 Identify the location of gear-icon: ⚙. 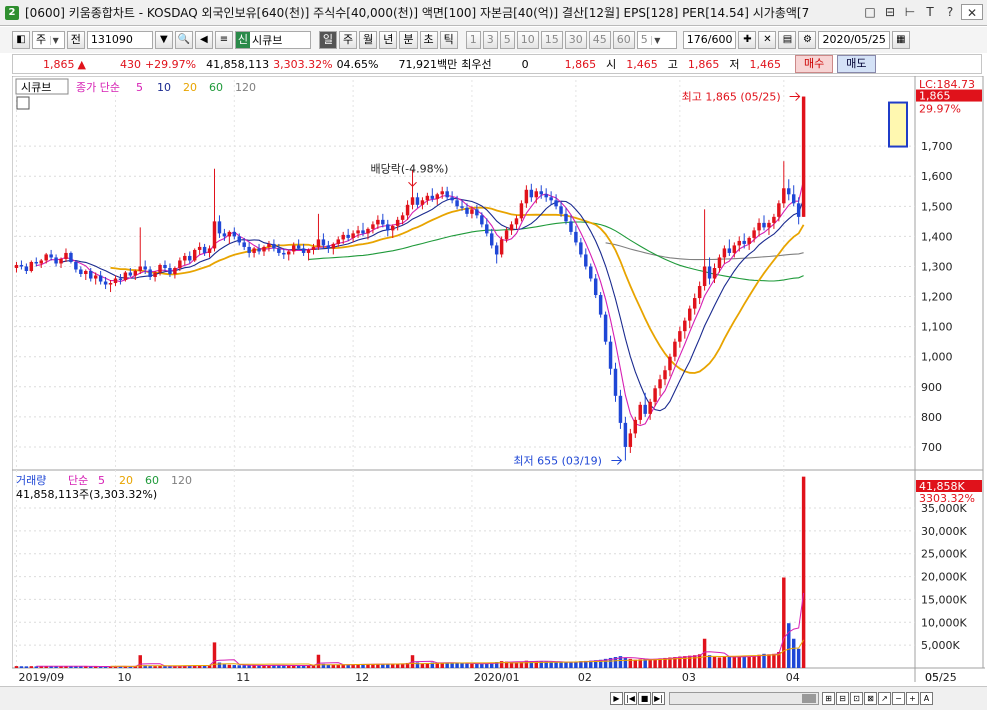
(807, 40).